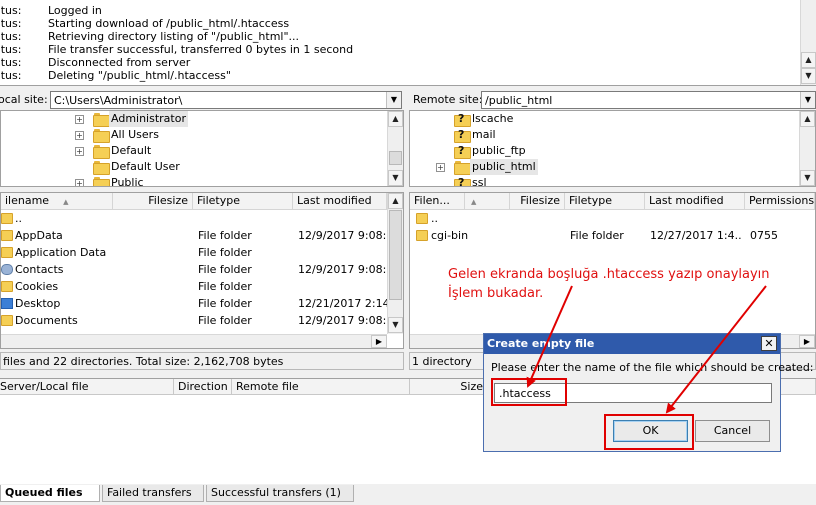 Image resolution: width=816 pixels, height=505 pixels. Describe the element at coordinates (716, 349) in the screenshot. I see `arrow-to-ok` at that location.